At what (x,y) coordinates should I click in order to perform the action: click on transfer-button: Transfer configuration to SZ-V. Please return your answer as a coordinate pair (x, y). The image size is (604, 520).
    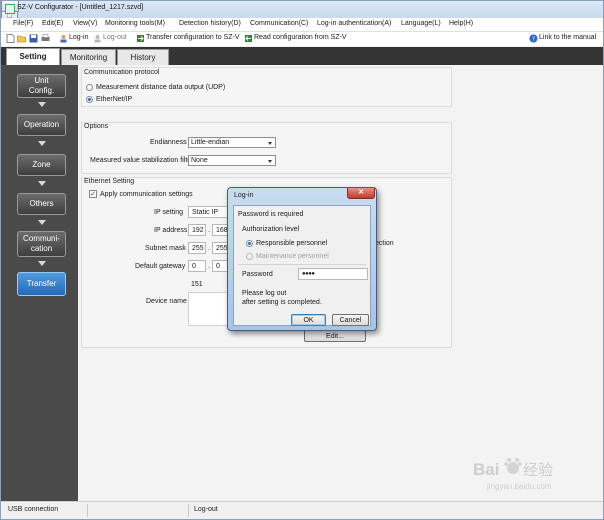
    Looking at the image, I should click on (193, 37).